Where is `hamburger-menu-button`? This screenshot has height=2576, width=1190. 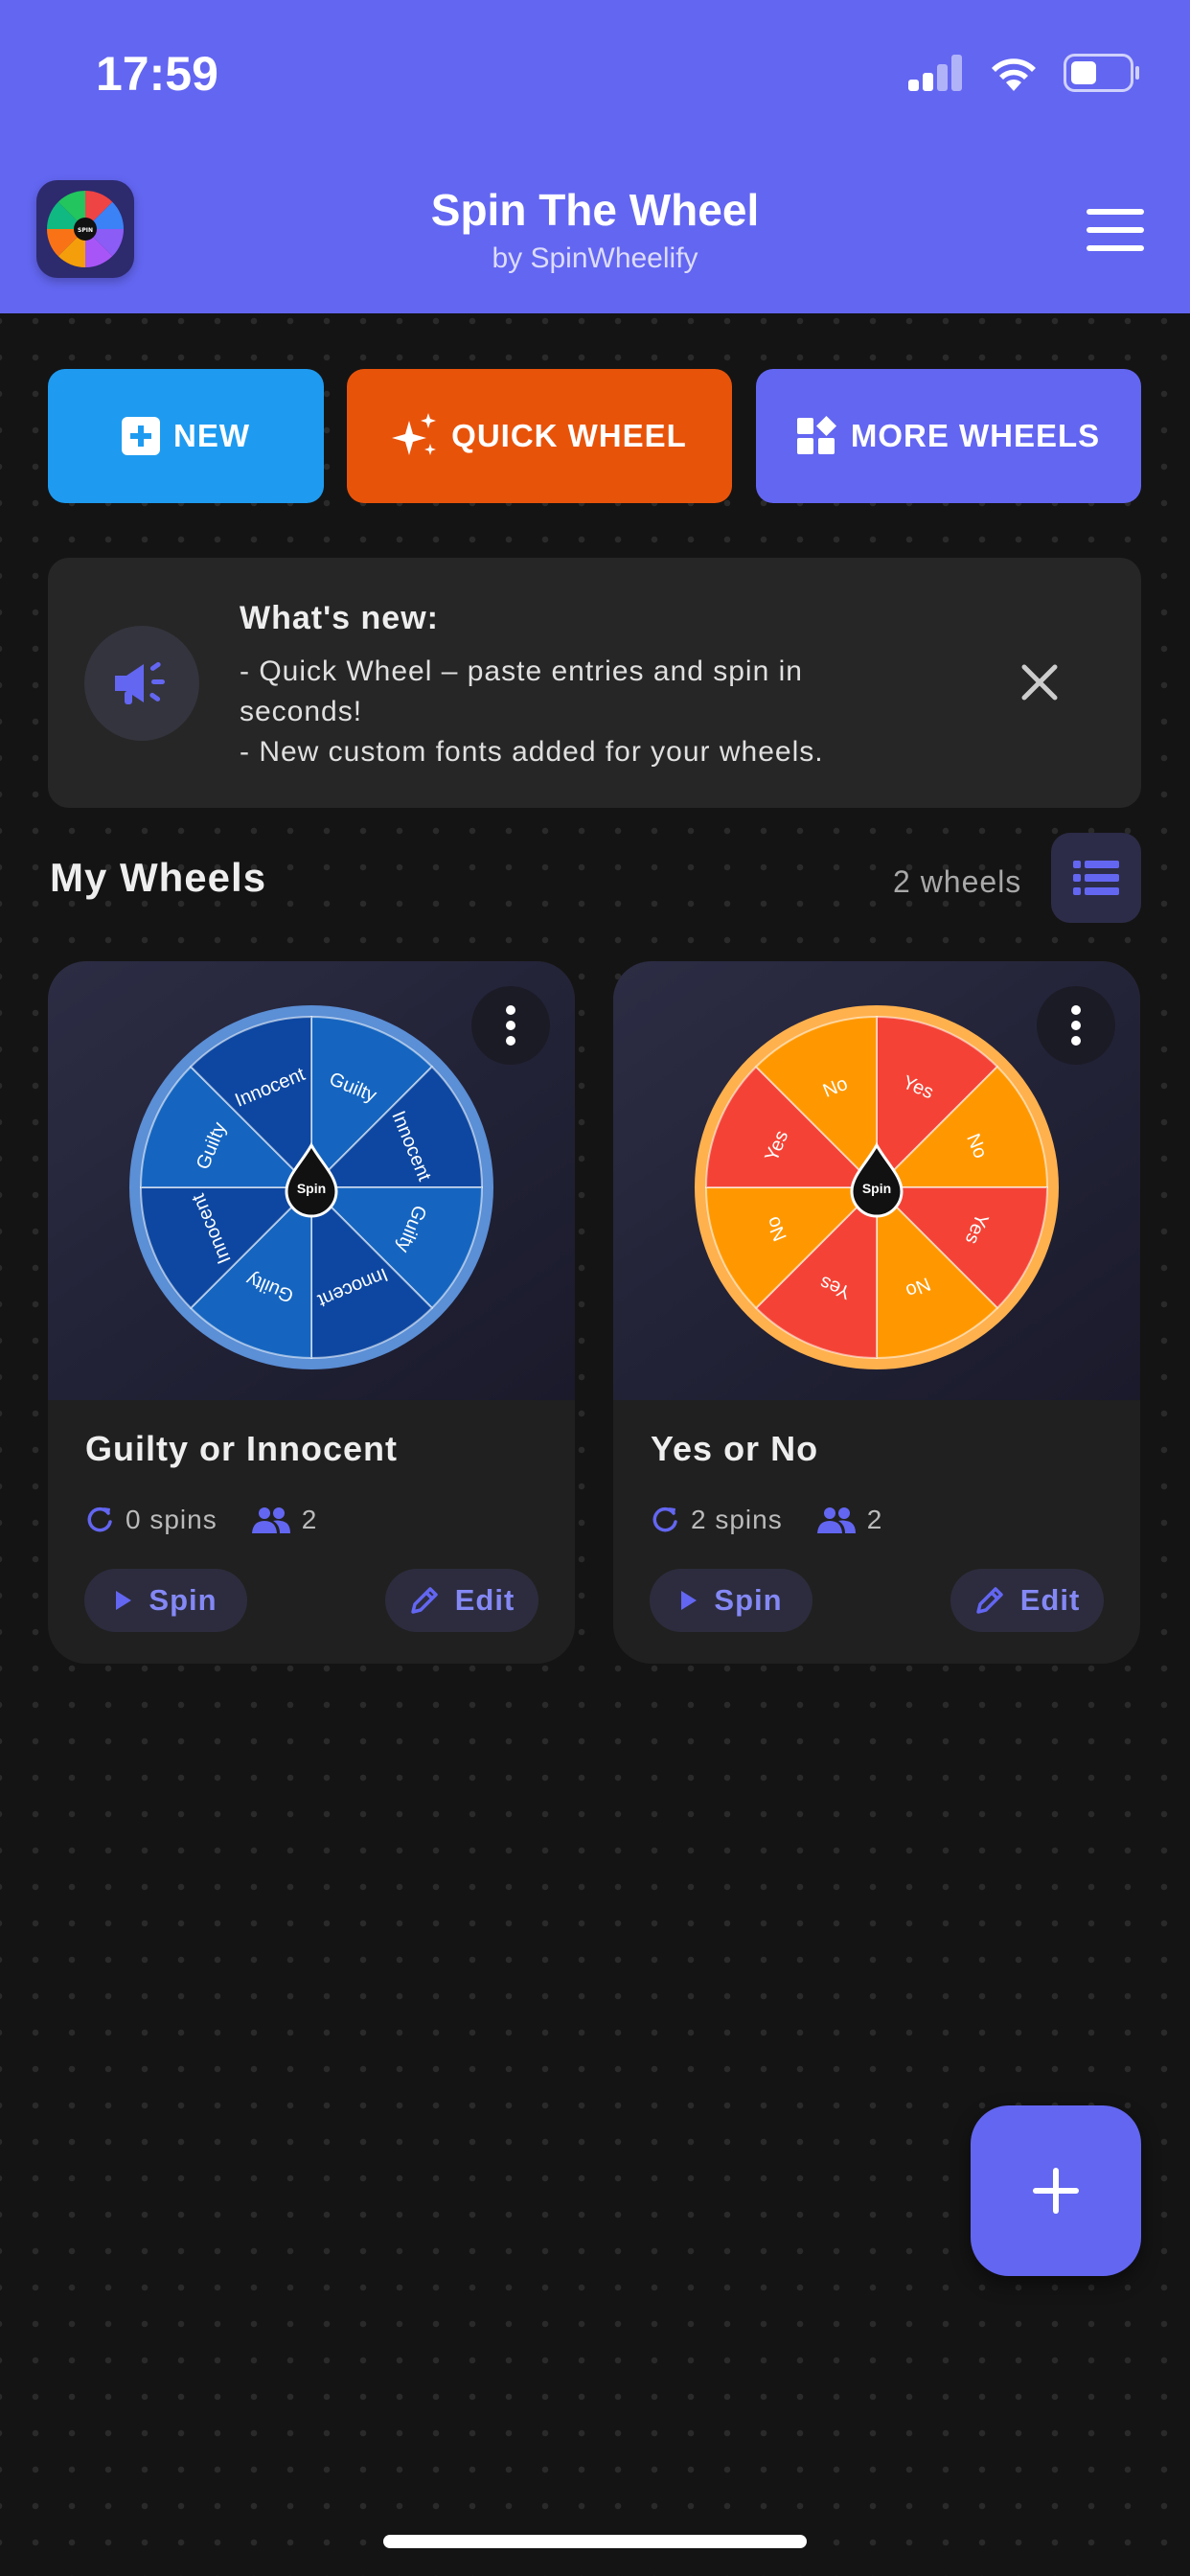
hamburger-menu-button is located at coordinates (1115, 230).